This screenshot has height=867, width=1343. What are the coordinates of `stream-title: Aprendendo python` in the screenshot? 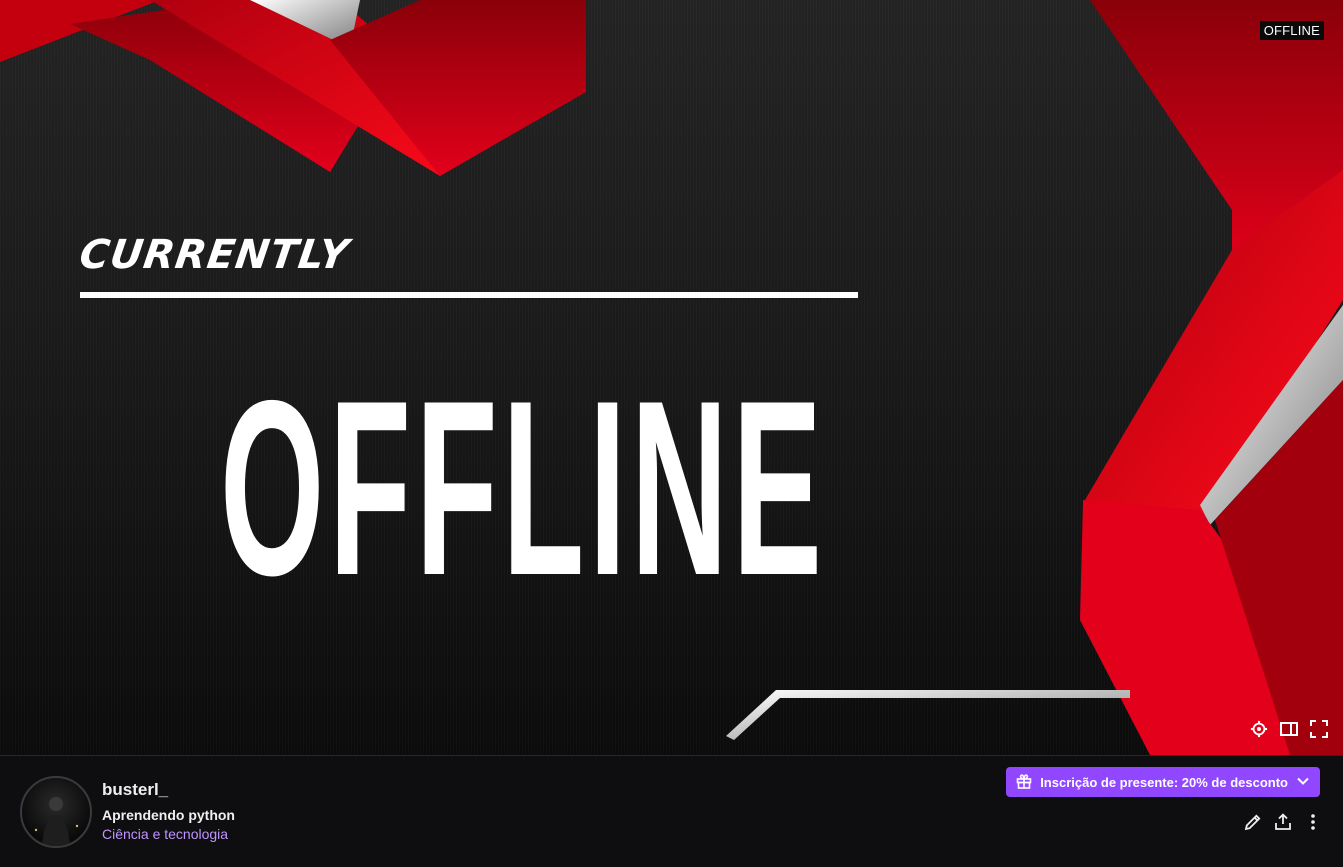 It's located at (168, 815).